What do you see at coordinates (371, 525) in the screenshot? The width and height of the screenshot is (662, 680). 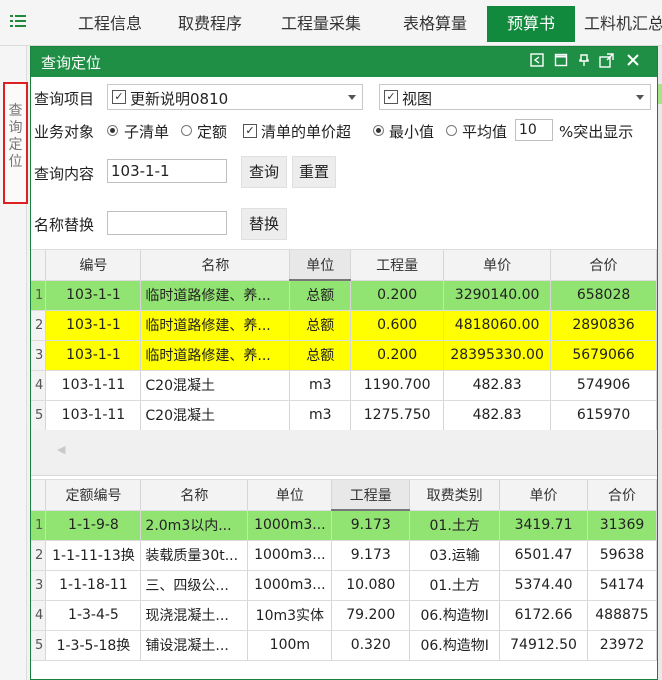 I see `cell-qty: 9.173` at bounding box center [371, 525].